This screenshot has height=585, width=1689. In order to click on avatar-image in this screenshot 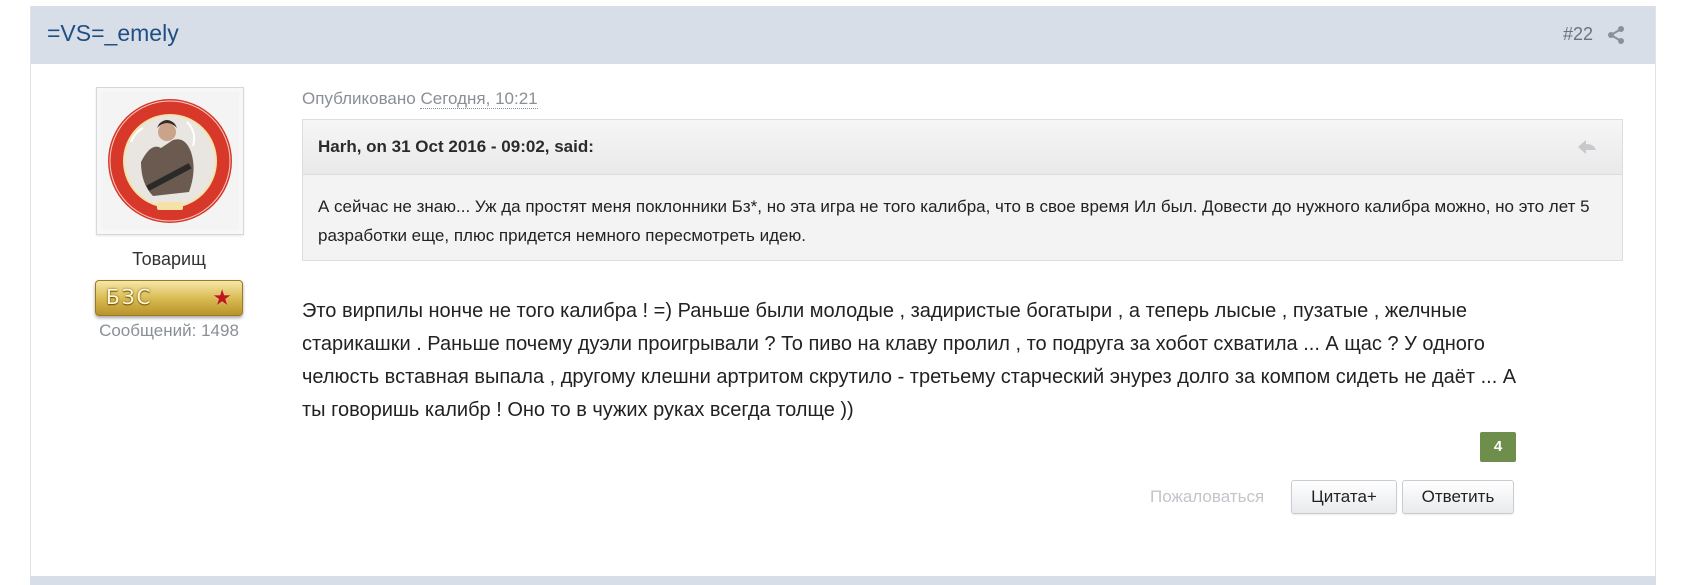, I will do `click(170, 161)`.